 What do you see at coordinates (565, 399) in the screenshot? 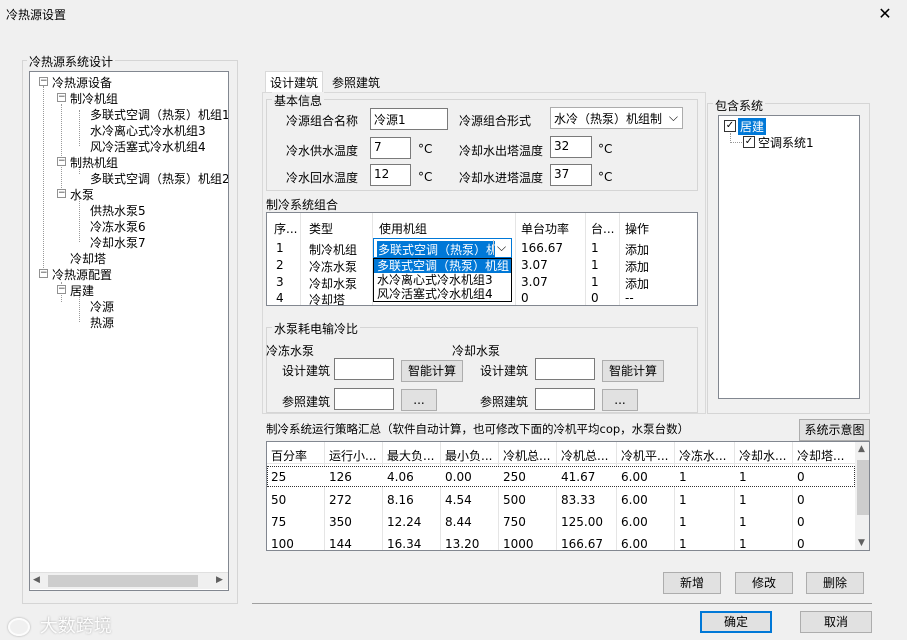
I see `cooling-reference-input` at bounding box center [565, 399].